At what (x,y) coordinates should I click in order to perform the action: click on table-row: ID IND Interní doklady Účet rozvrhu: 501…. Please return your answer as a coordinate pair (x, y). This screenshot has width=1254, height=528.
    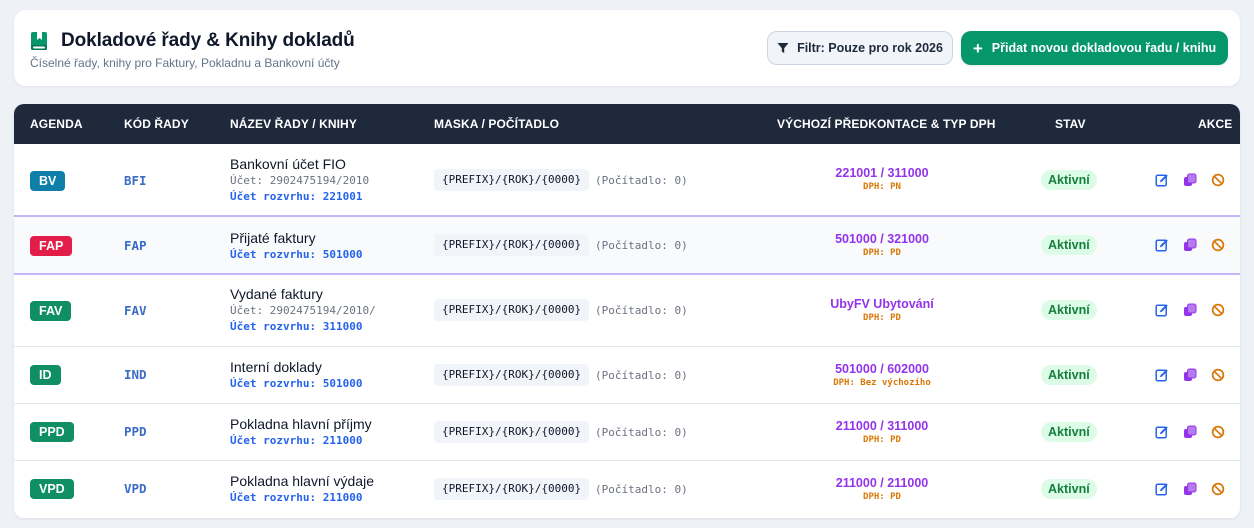
    Looking at the image, I should click on (627, 375).